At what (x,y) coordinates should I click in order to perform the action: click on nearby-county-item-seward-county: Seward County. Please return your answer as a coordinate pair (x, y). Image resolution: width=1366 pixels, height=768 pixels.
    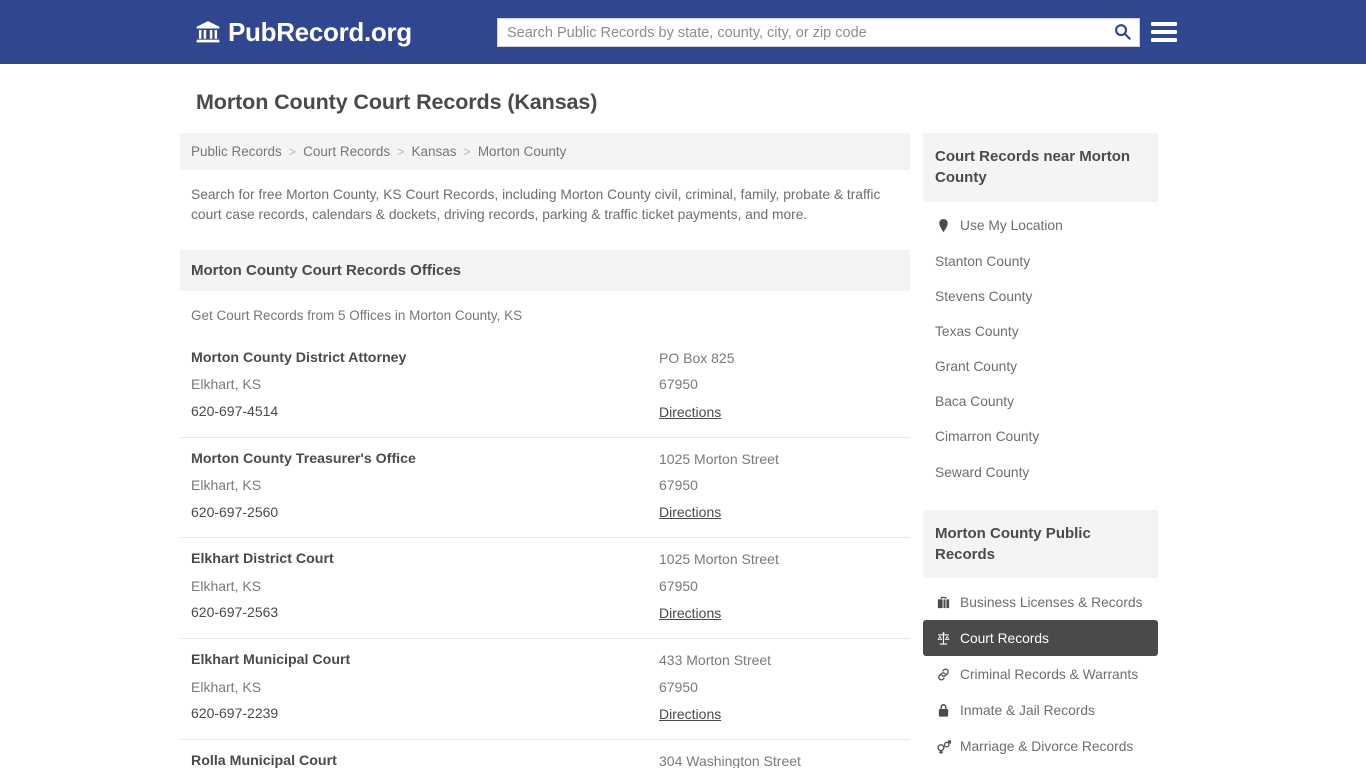
    Looking at the image, I should click on (1040, 472).